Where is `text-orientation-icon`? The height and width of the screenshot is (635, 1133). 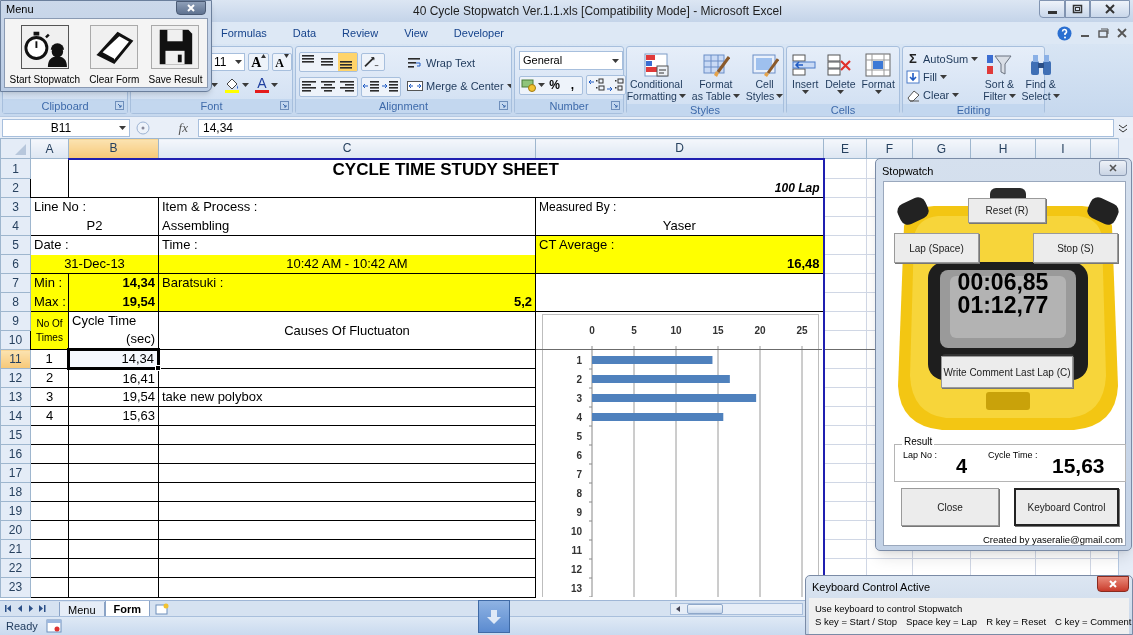 text-orientation-icon is located at coordinates (373, 62).